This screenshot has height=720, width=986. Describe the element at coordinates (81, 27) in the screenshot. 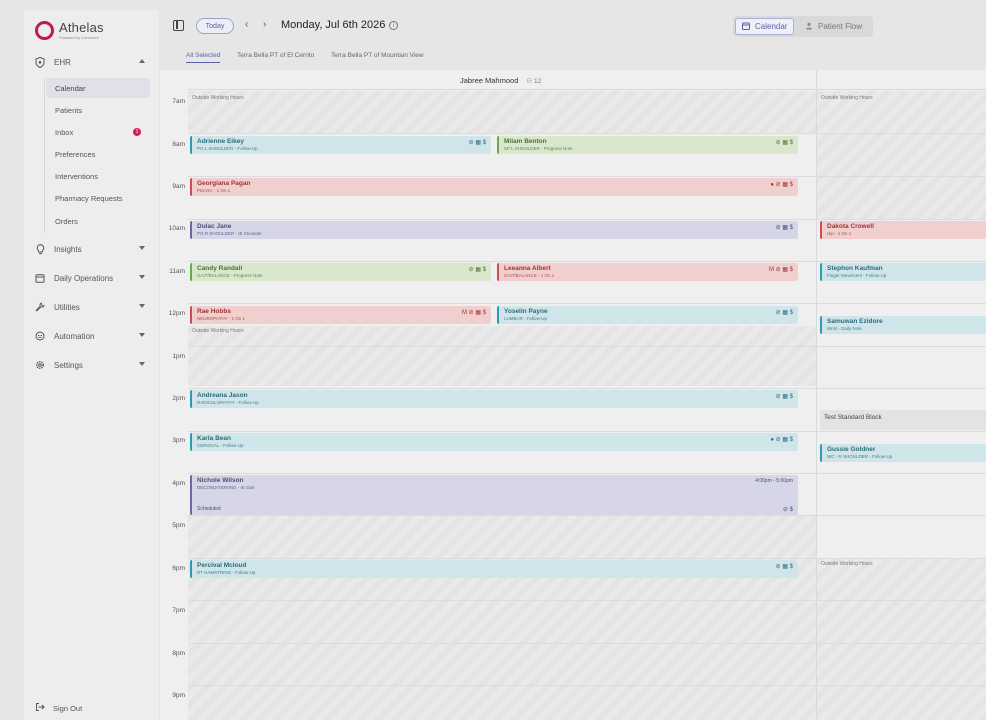

I see `brand-name: Athelas` at that location.